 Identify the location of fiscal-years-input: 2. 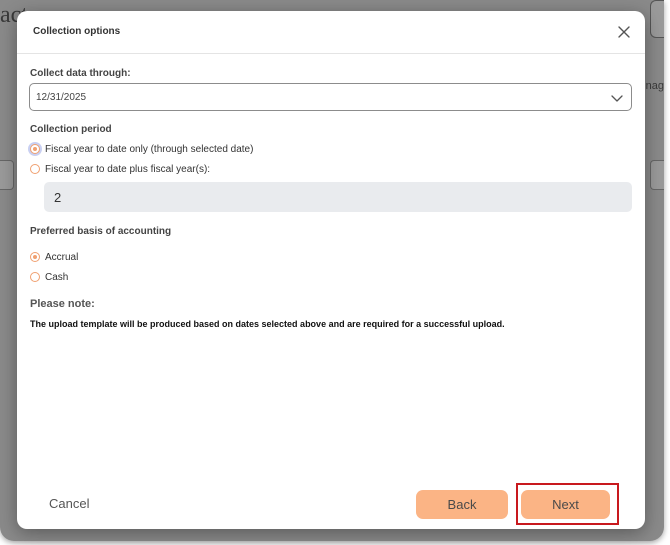
(338, 197).